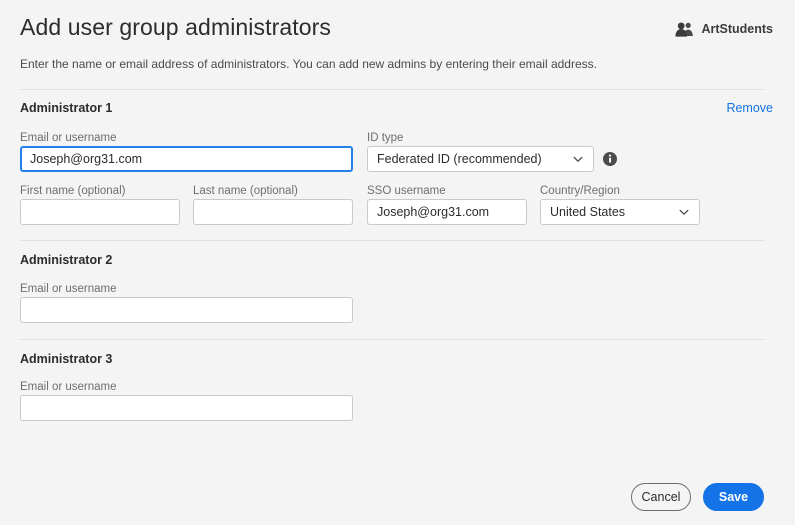 The image size is (795, 525). Describe the element at coordinates (68, 387) in the screenshot. I see `email-or-username-label-3: Email or username` at that location.